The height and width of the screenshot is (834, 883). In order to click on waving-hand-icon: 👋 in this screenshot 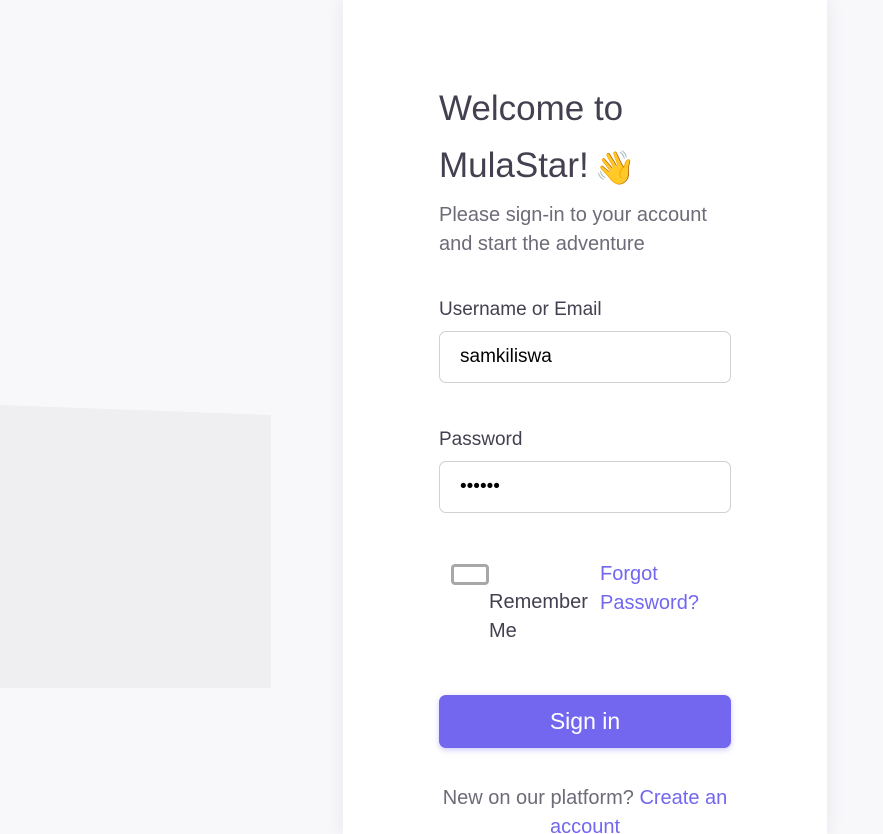, I will do `click(615, 167)`.